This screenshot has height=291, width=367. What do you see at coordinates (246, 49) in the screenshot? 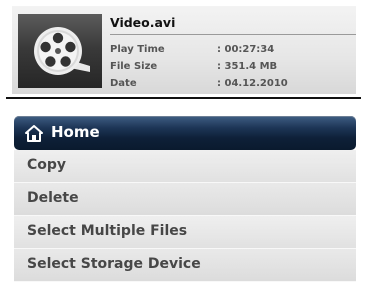
I see `play-time-value: : 00:27:34` at bounding box center [246, 49].